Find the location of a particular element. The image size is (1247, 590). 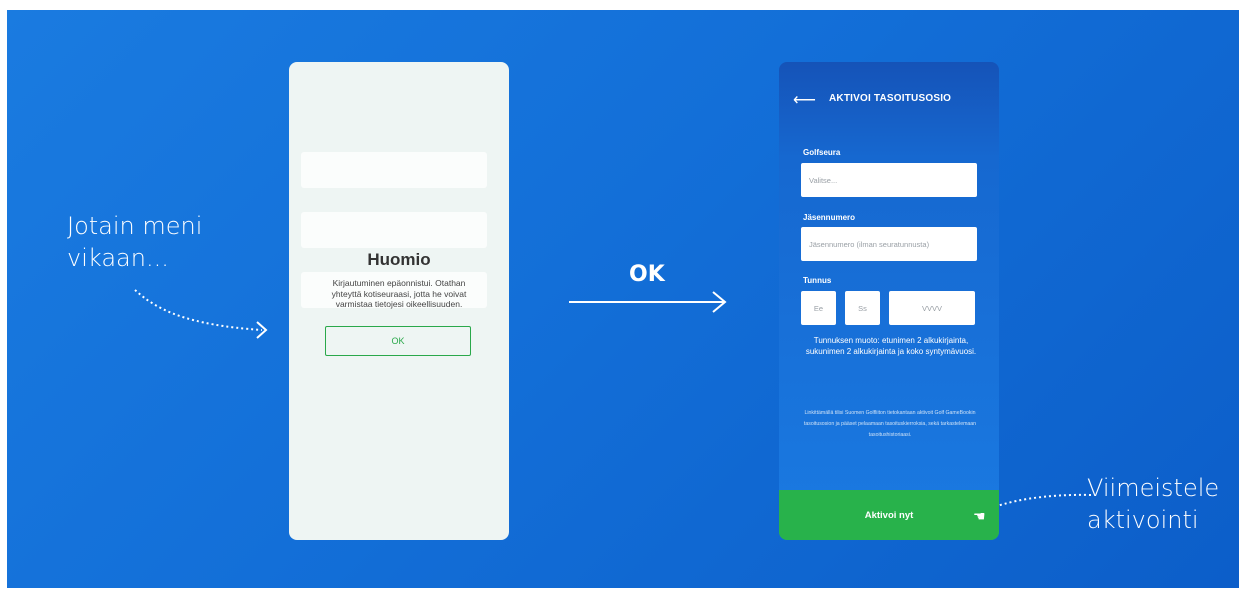

tunnus-ss-placeholder: Ss is located at coordinates (862, 308).